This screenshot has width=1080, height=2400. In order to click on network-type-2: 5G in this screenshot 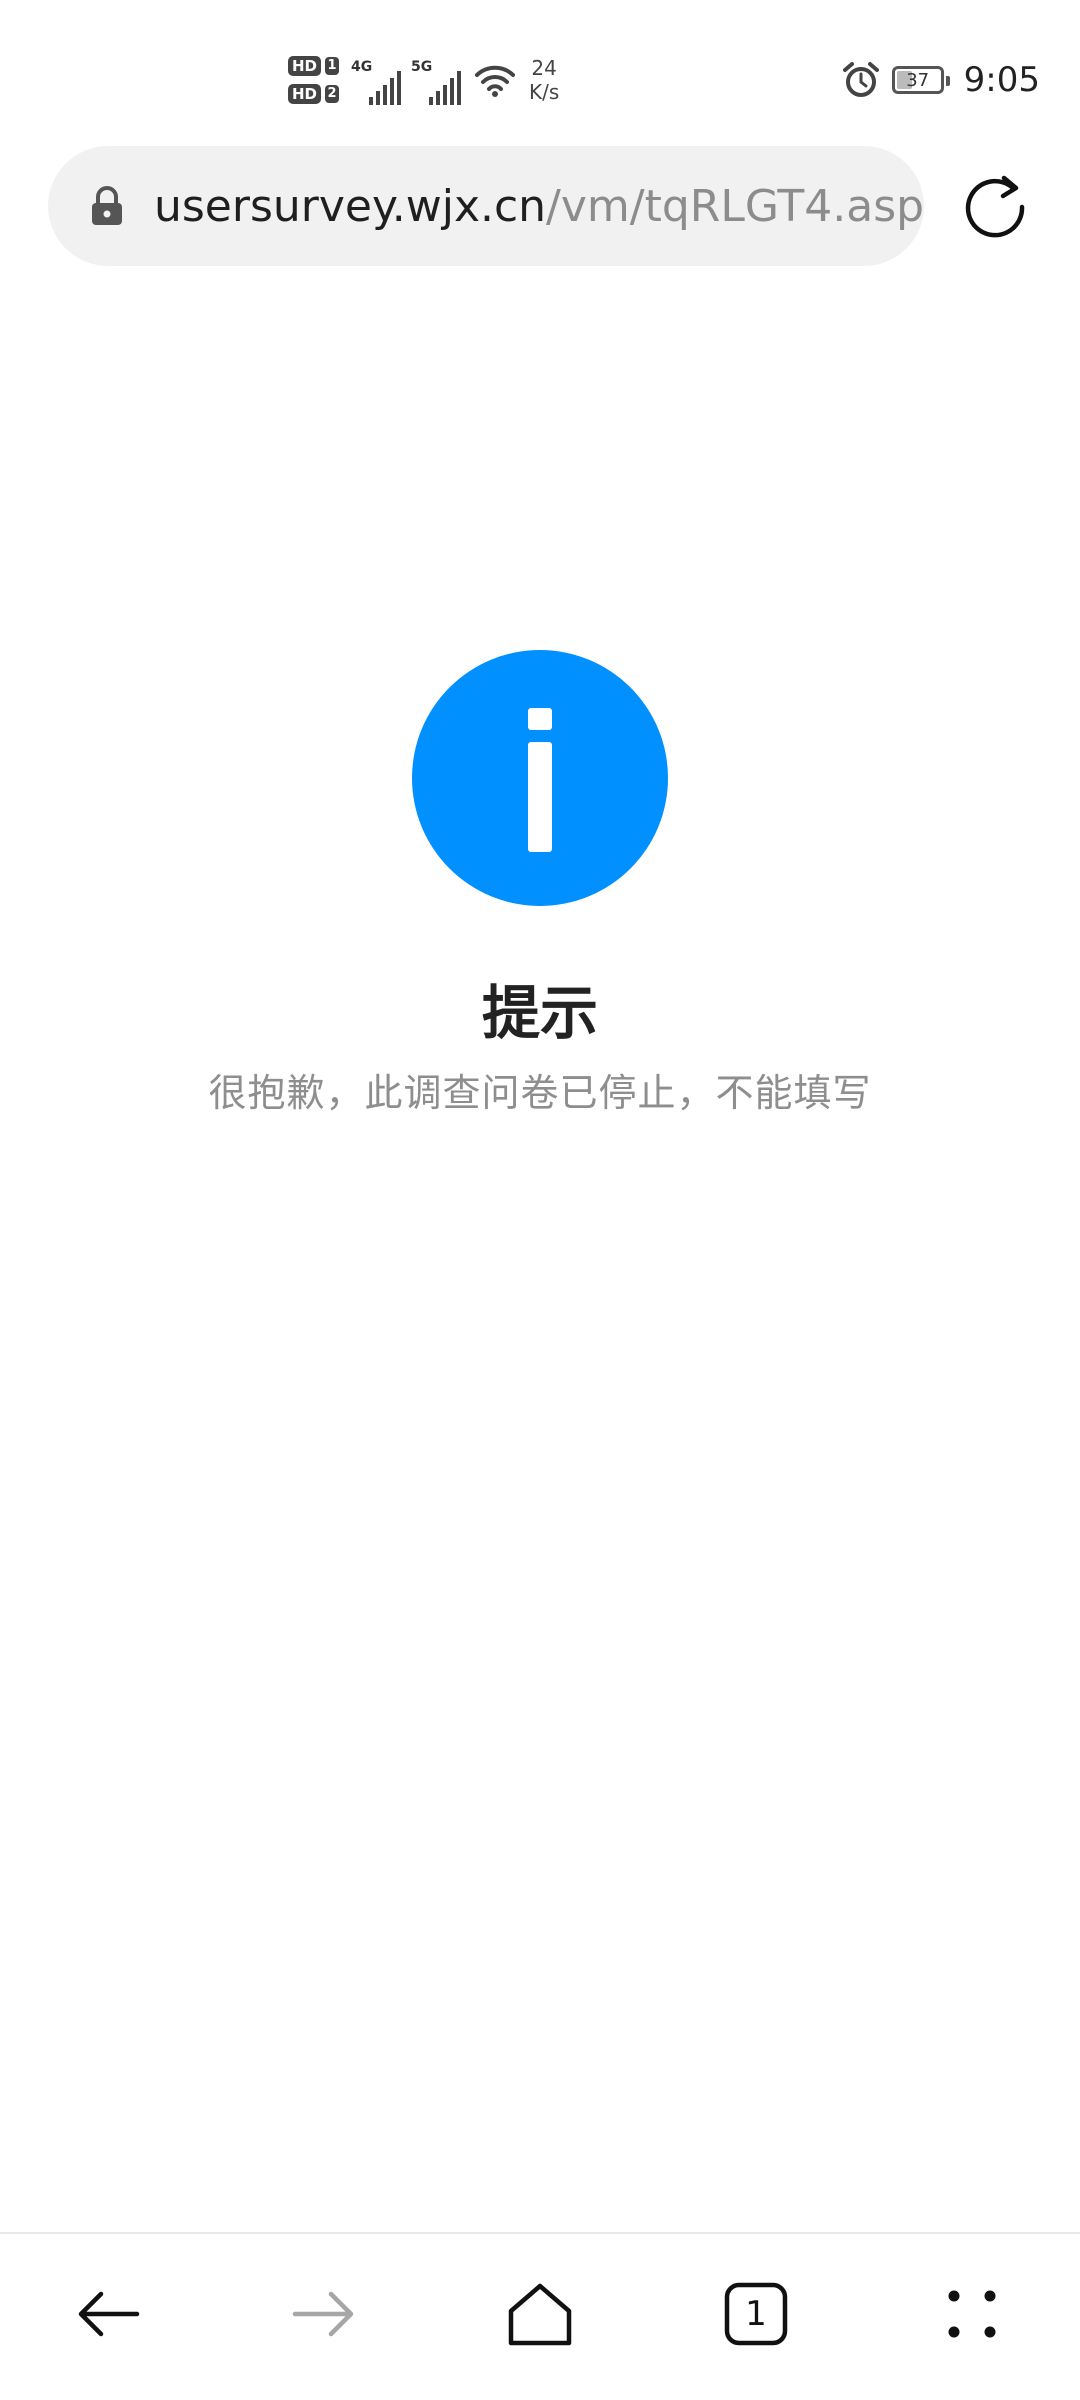, I will do `click(422, 67)`.